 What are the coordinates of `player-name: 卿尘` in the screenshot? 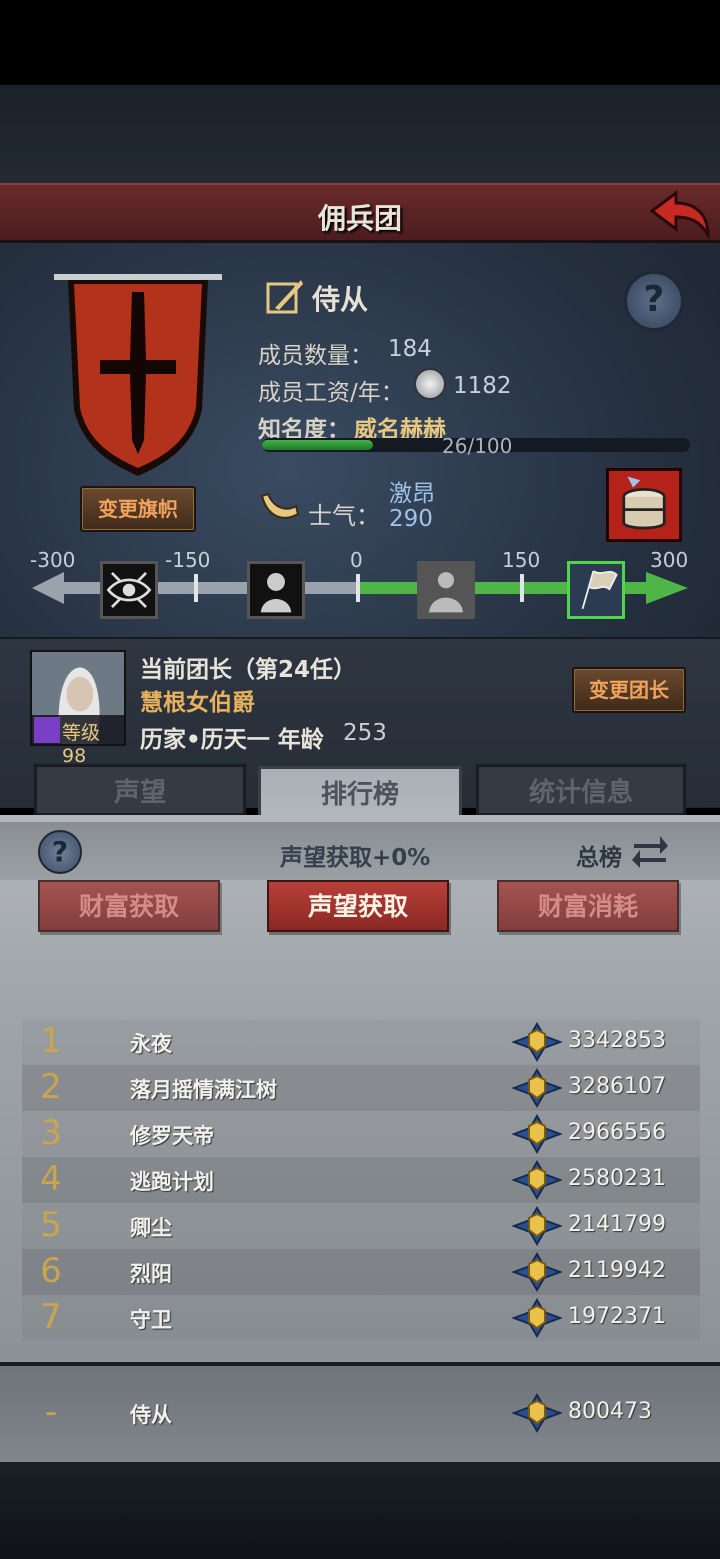 It's located at (151, 1228).